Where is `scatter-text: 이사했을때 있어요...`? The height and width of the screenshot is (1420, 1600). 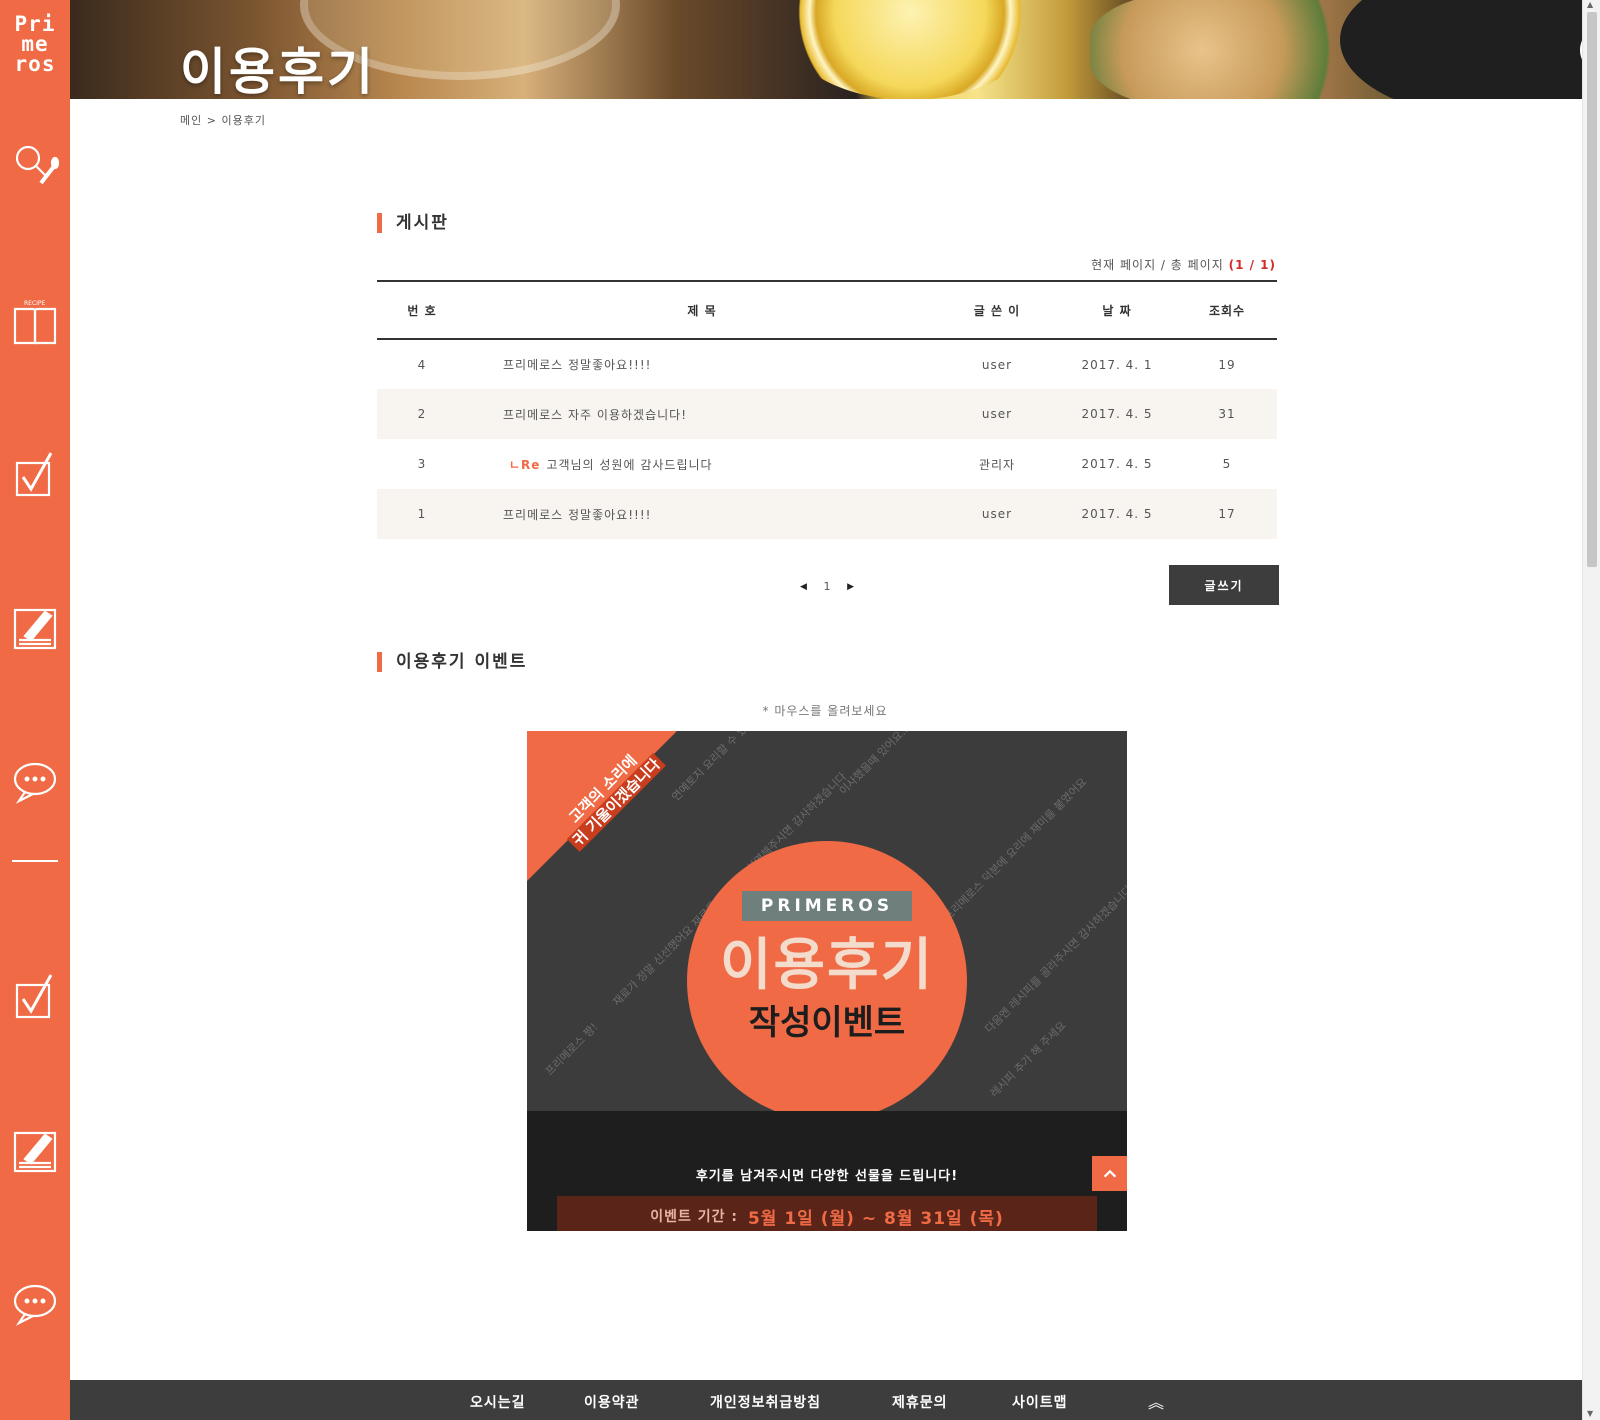
scatter-text: 이사했을때 있어요... is located at coordinates (874, 764).